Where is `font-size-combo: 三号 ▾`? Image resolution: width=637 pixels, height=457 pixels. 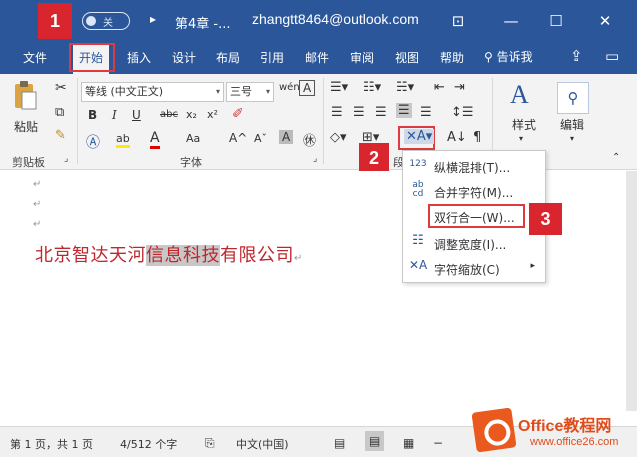 font-size-combo: 三号 ▾ is located at coordinates (250, 92).